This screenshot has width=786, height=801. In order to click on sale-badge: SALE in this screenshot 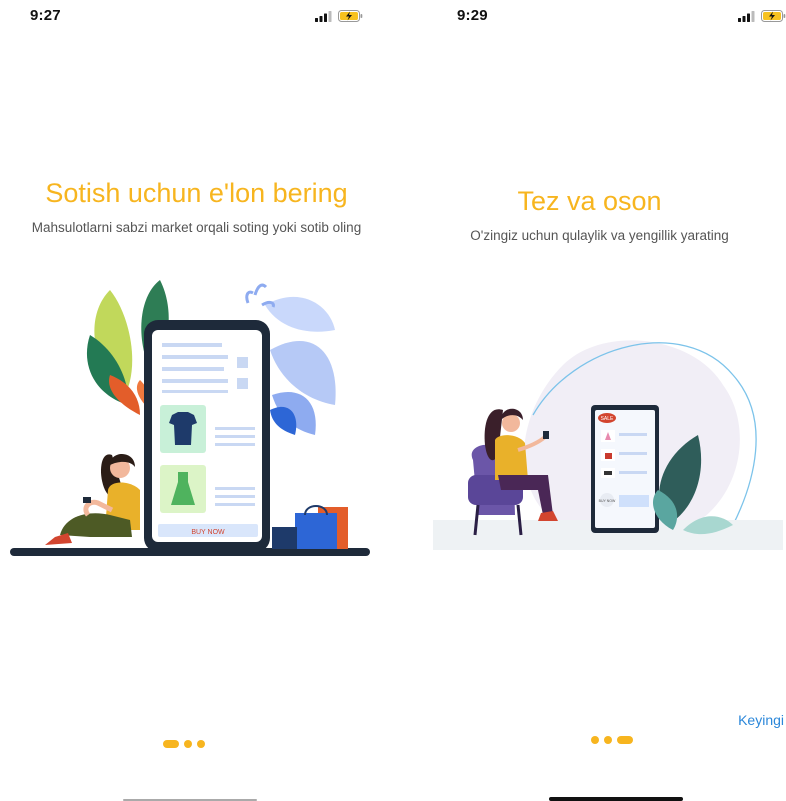, I will do `click(607, 419)`.